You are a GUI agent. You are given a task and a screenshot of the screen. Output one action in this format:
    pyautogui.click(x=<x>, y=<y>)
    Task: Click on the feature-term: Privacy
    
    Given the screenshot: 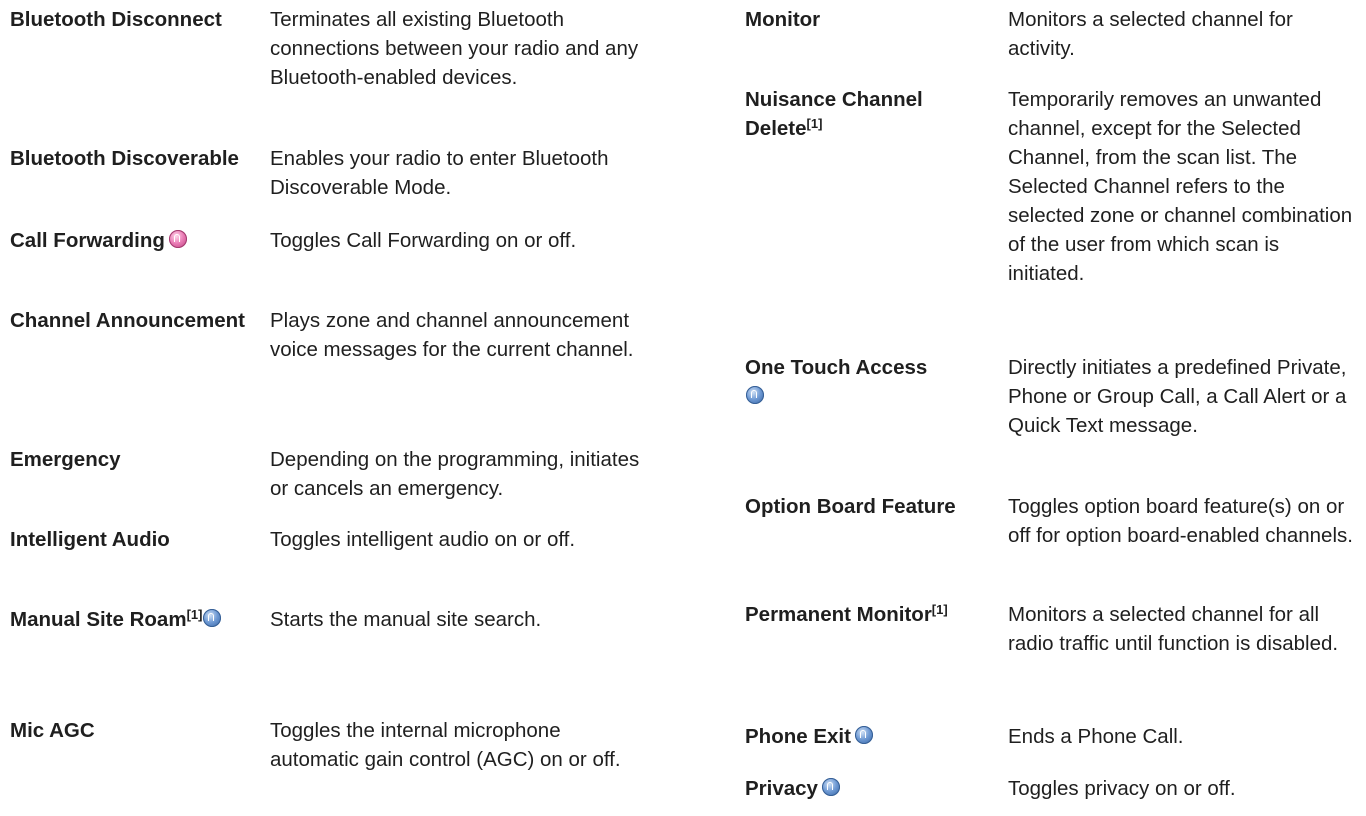 What is the action you would take?
    pyautogui.click(x=876, y=788)
    